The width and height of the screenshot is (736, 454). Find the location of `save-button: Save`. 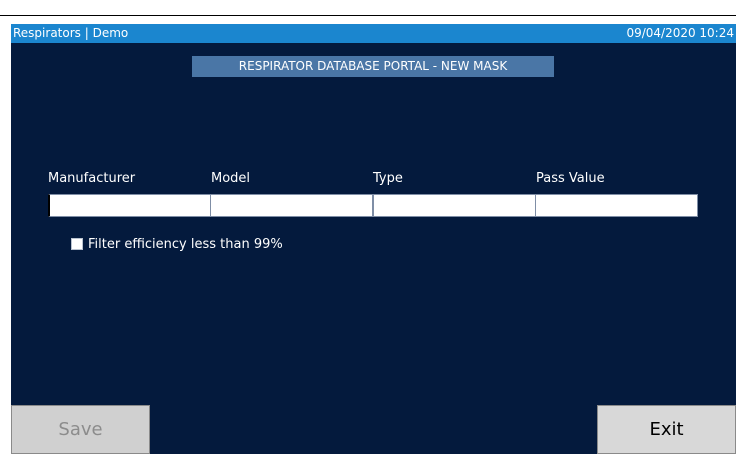

save-button: Save is located at coordinates (80, 429).